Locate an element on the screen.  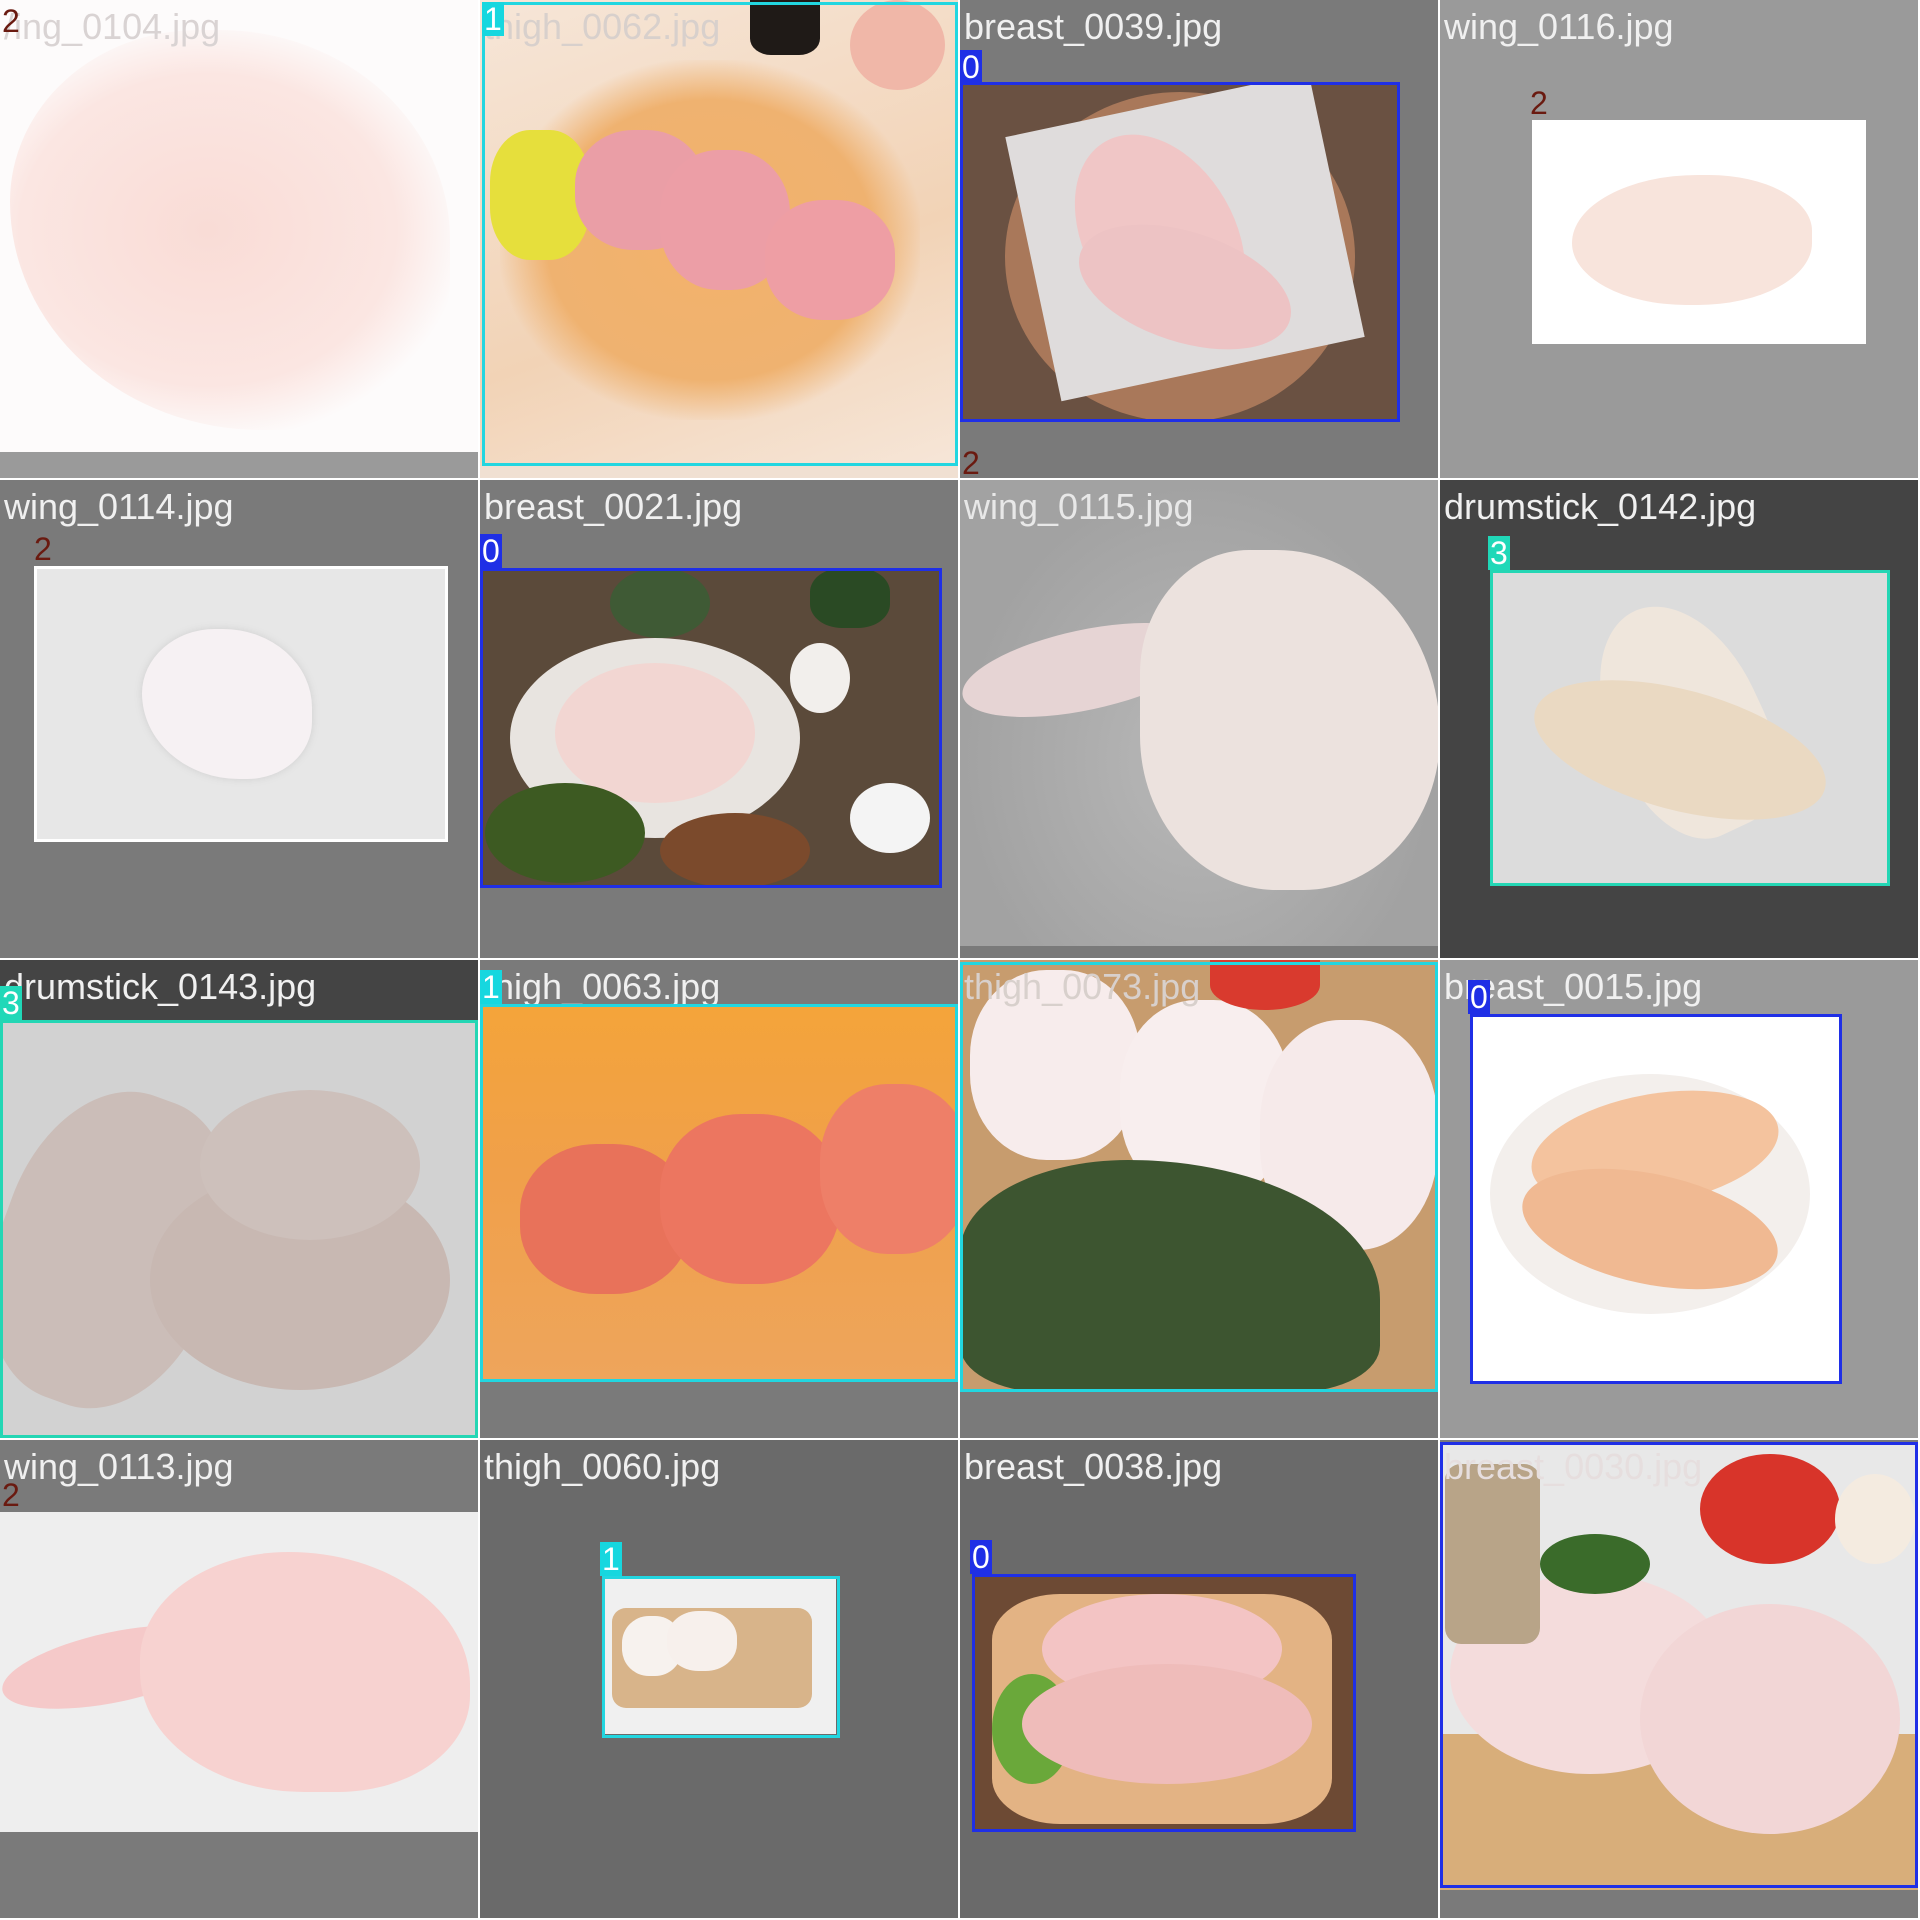
tile-drumstick-0142: drumstick_0142.jpg 3 is located at coordinates (1679, 719).